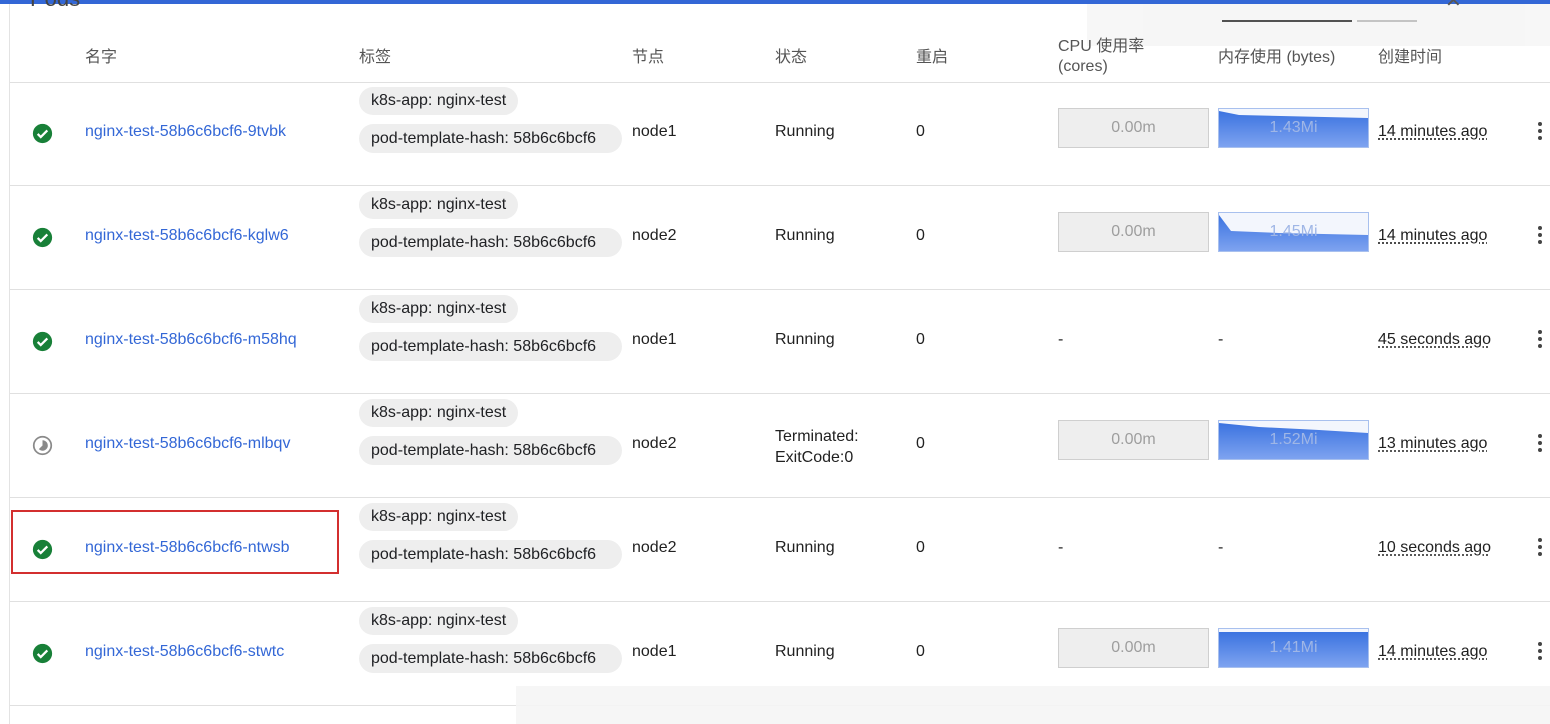 The height and width of the screenshot is (724, 1550). Describe the element at coordinates (187, 236) in the screenshot. I see `pod-name-link: nginx-test-58b6c6bcf6-kglw6` at that location.